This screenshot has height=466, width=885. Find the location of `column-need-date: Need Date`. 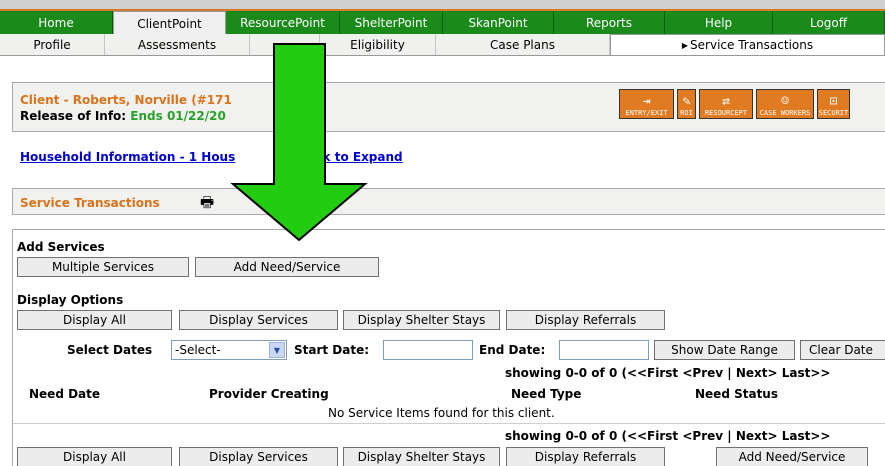

column-need-date: Need Date is located at coordinates (64, 394).